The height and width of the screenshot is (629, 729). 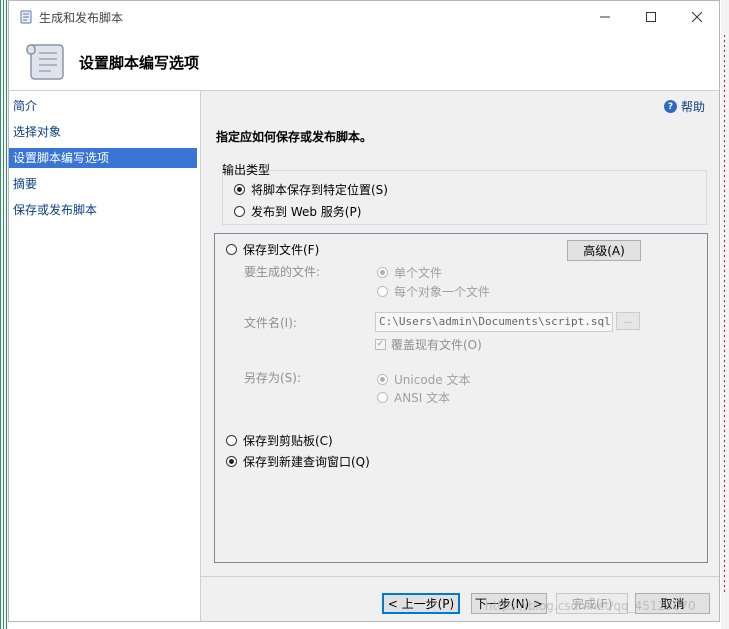 What do you see at coordinates (432, 380) in the screenshot?
I see `radio-label: Unicode 文本` at bounding box center [432, 380].